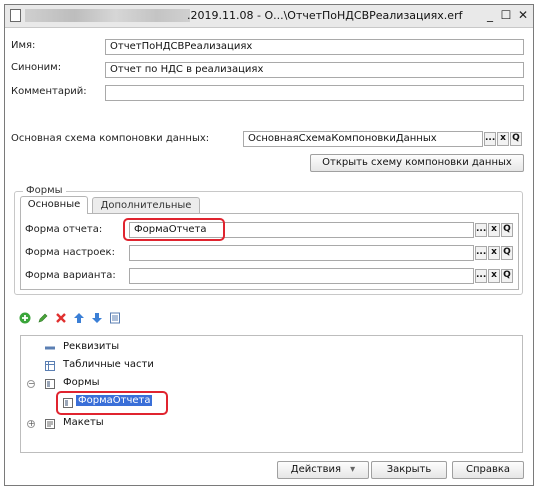 The height and width of the screenshot is (490, 540). I want to click on template-icon, so click(50, 424).